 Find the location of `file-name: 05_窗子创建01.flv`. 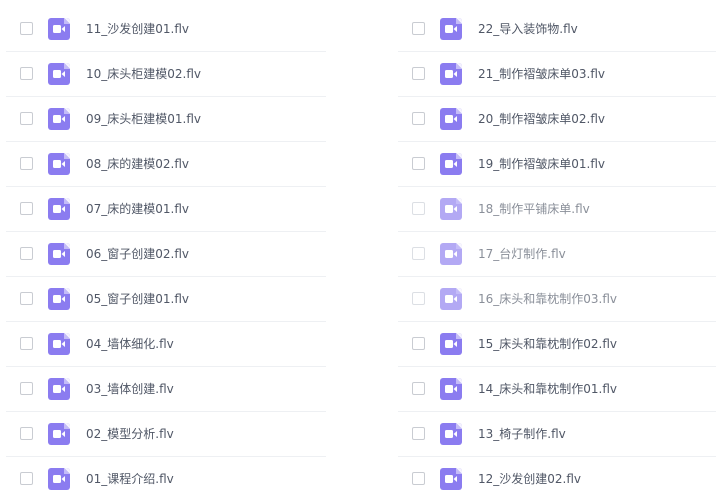

file-name: 05_窗子创建01.flv is located at coordinates (137, 299).